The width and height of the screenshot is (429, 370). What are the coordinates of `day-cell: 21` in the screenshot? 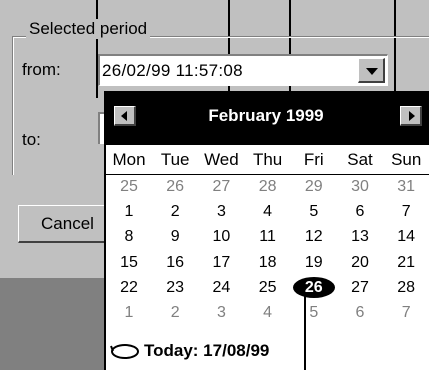 It's located at (406, 263).